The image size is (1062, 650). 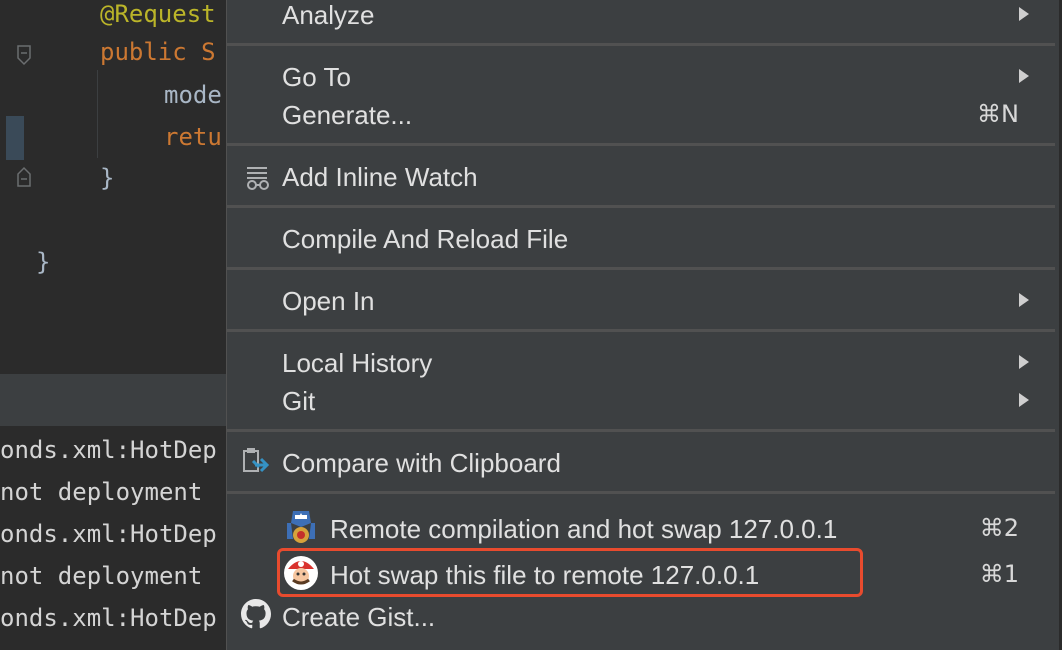 I want to click on menu-item-label: Local History, so click(x=357, y=363).